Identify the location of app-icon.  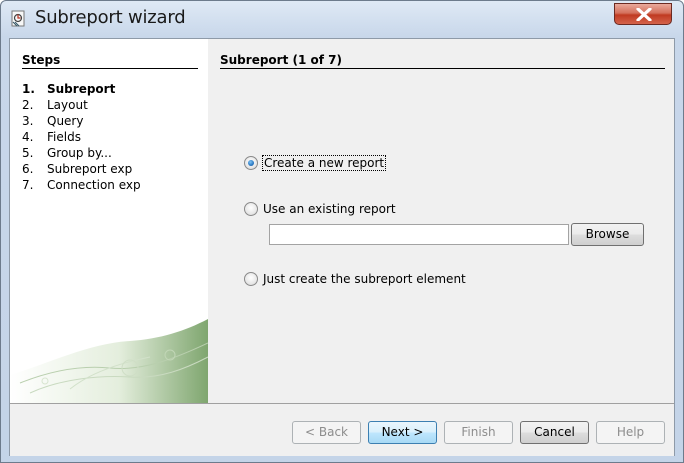
(19, 19).